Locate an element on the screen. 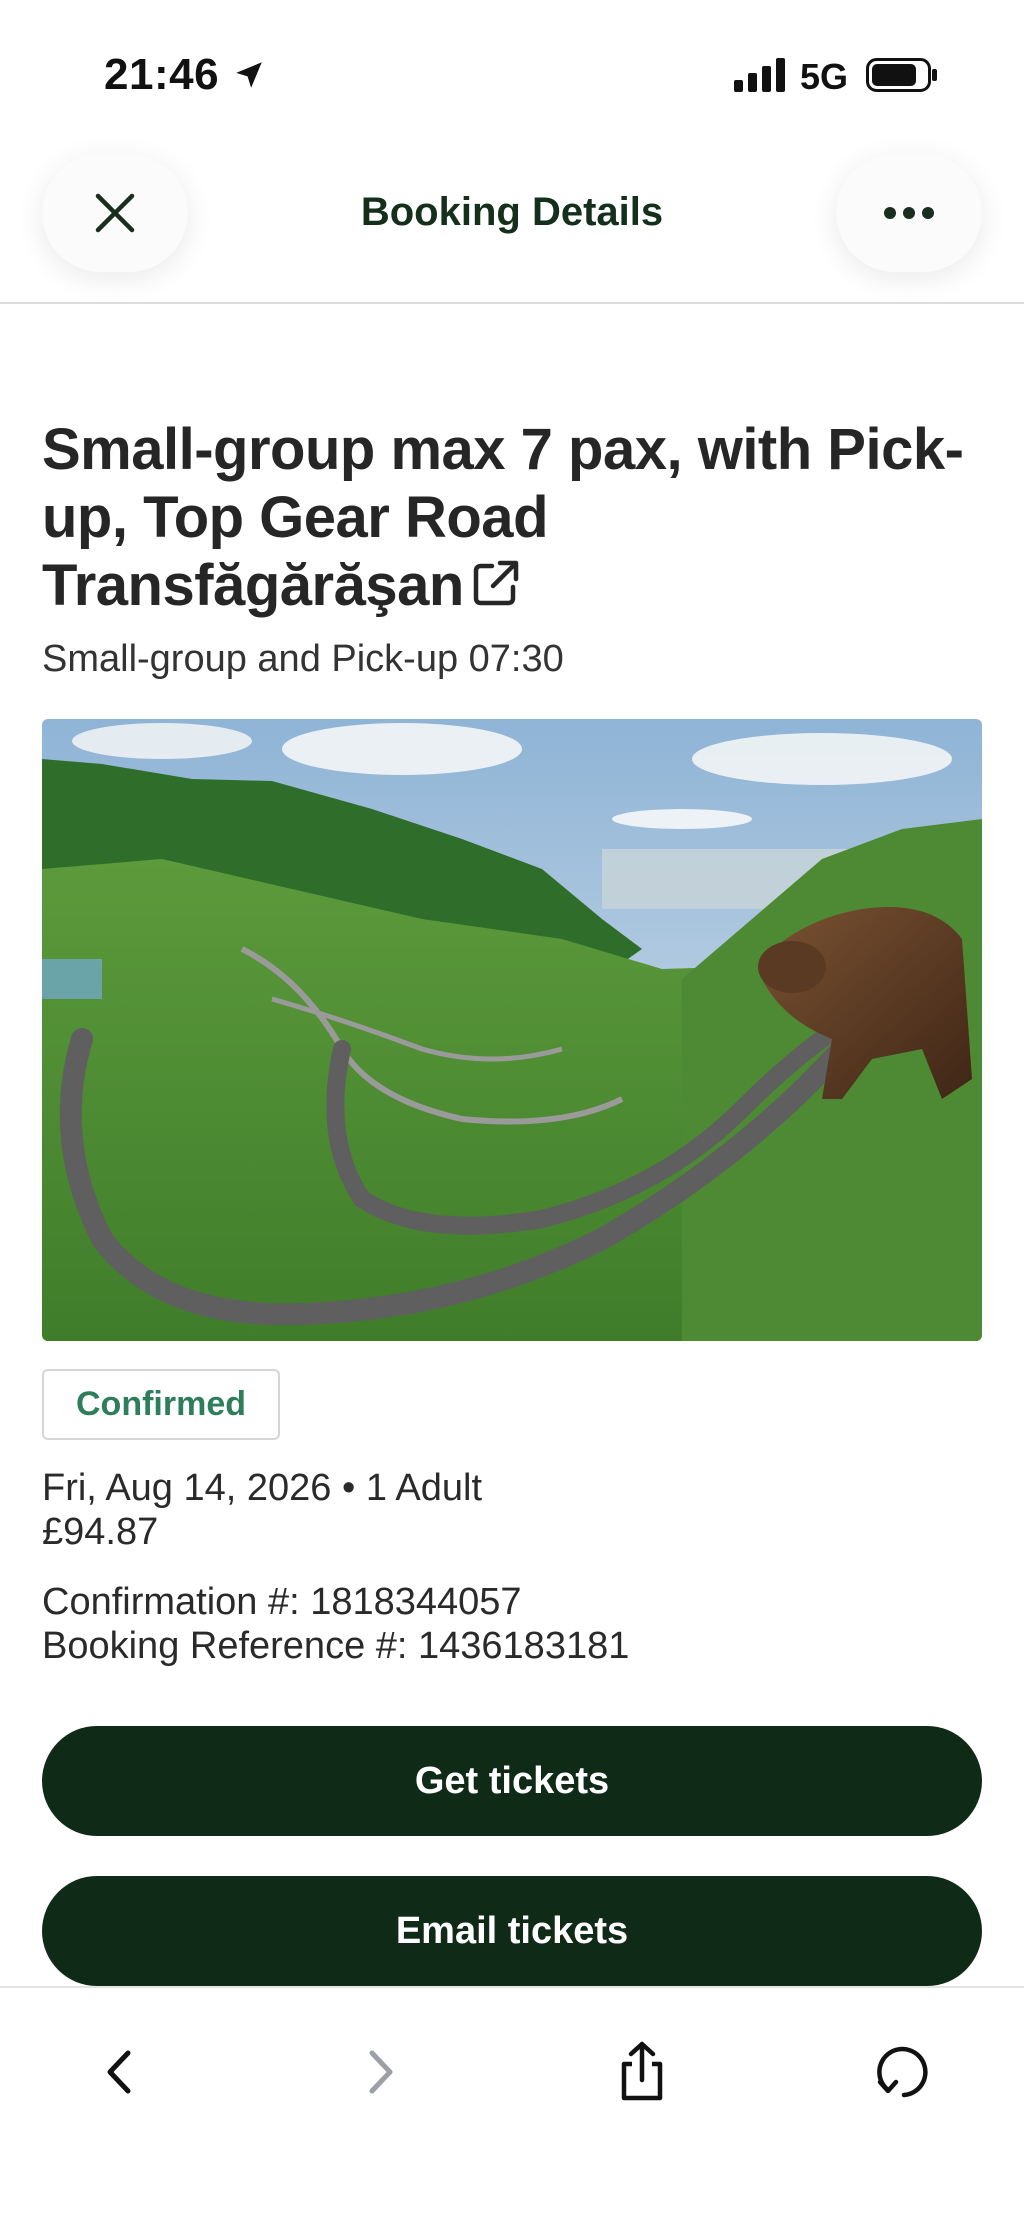  more-icon is located at coordinates (909, 213).